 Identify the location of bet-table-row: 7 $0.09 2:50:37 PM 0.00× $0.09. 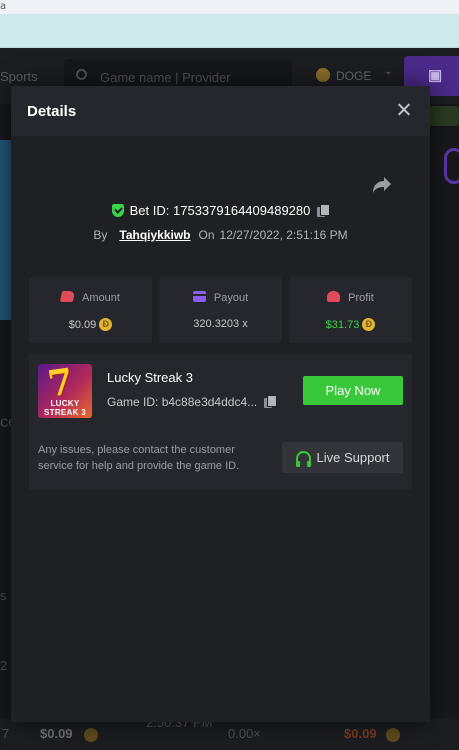
(229, 732).